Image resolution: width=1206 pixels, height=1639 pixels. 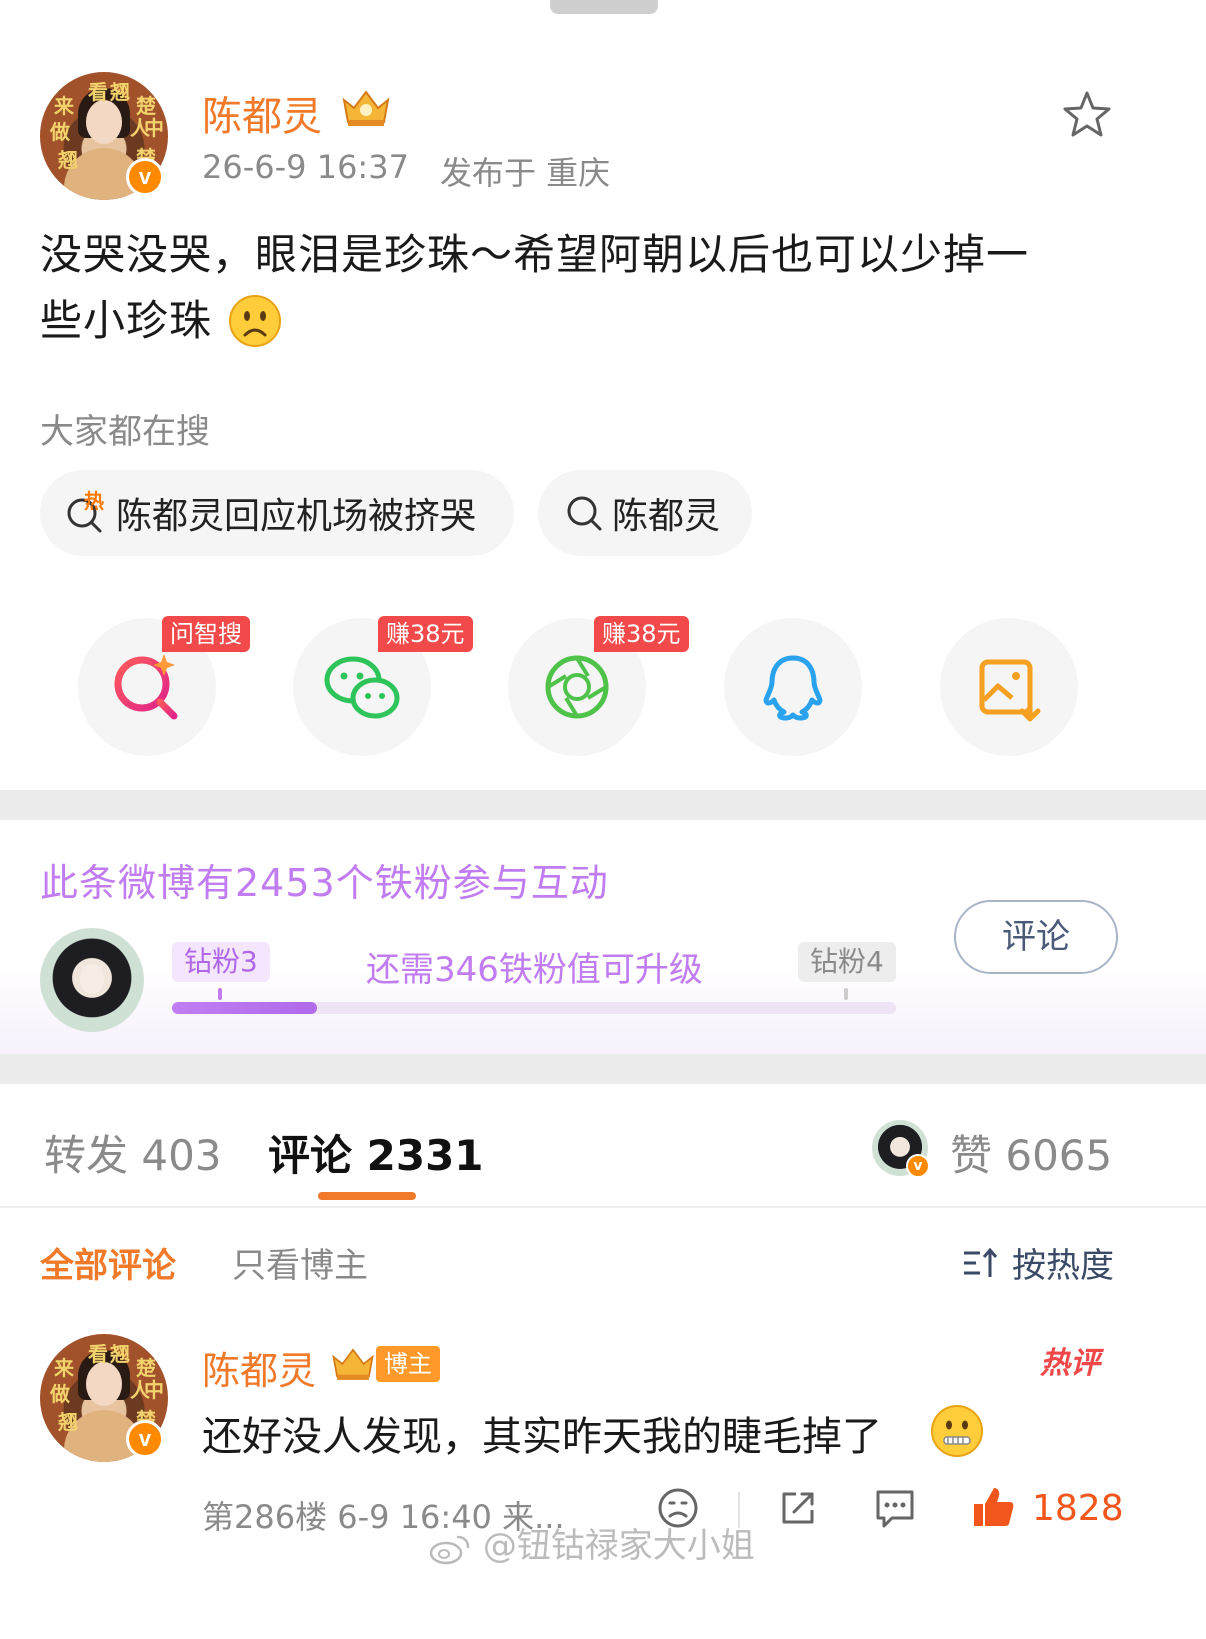 I want to click on qq-icon, so click(x=793, y=688).